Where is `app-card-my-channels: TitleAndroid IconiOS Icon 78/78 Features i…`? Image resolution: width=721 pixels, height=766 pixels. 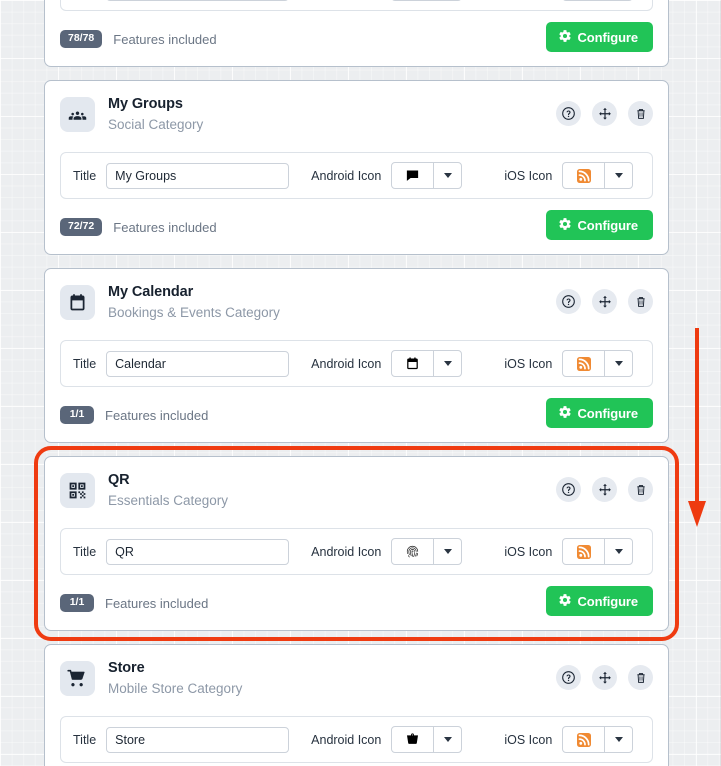 app-card-my-channels: TitleAndroid IconiOS Icon 78/78 Features i… is located at coordinates (356, 33).